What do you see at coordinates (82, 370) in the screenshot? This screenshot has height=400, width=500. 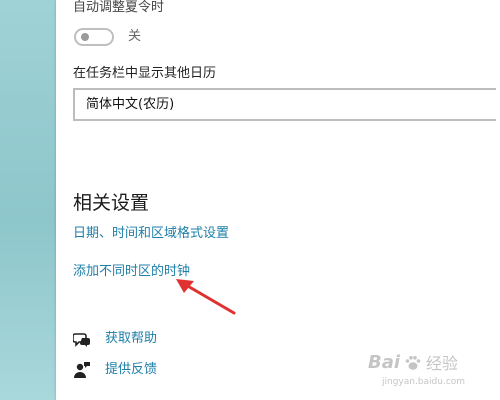 I see `feedback-person-icon` at bounding box center [82, 370].